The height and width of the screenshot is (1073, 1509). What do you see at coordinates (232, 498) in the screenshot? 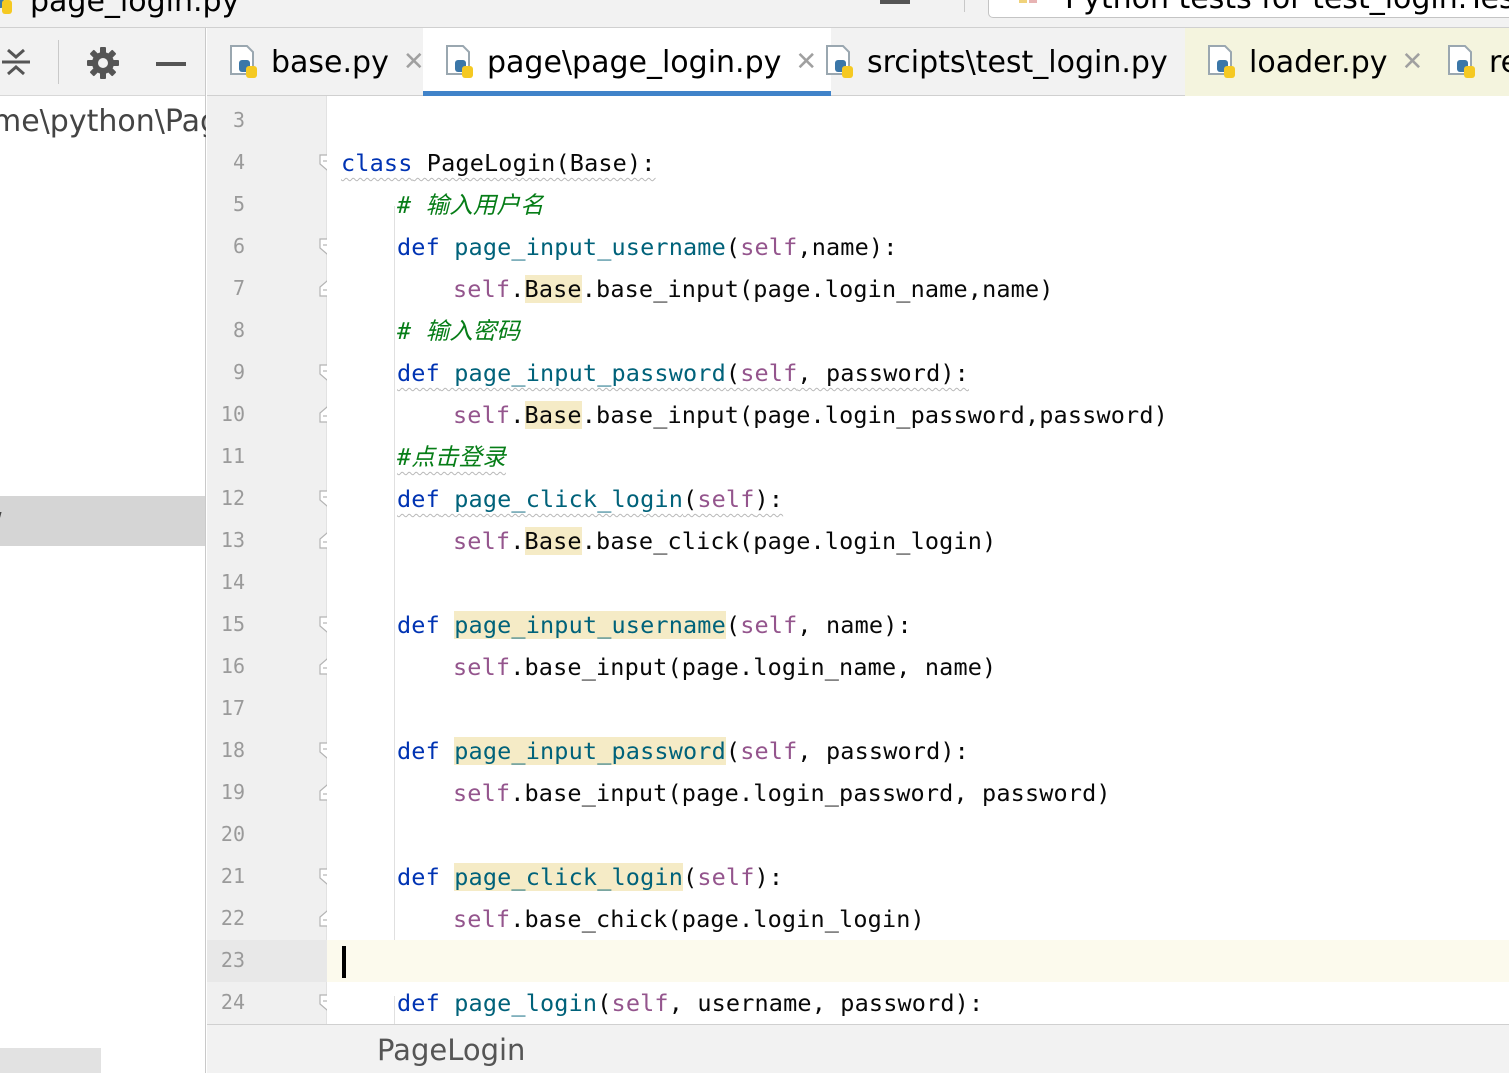
I see `line-number: 12` at bounding box center [232, 498].